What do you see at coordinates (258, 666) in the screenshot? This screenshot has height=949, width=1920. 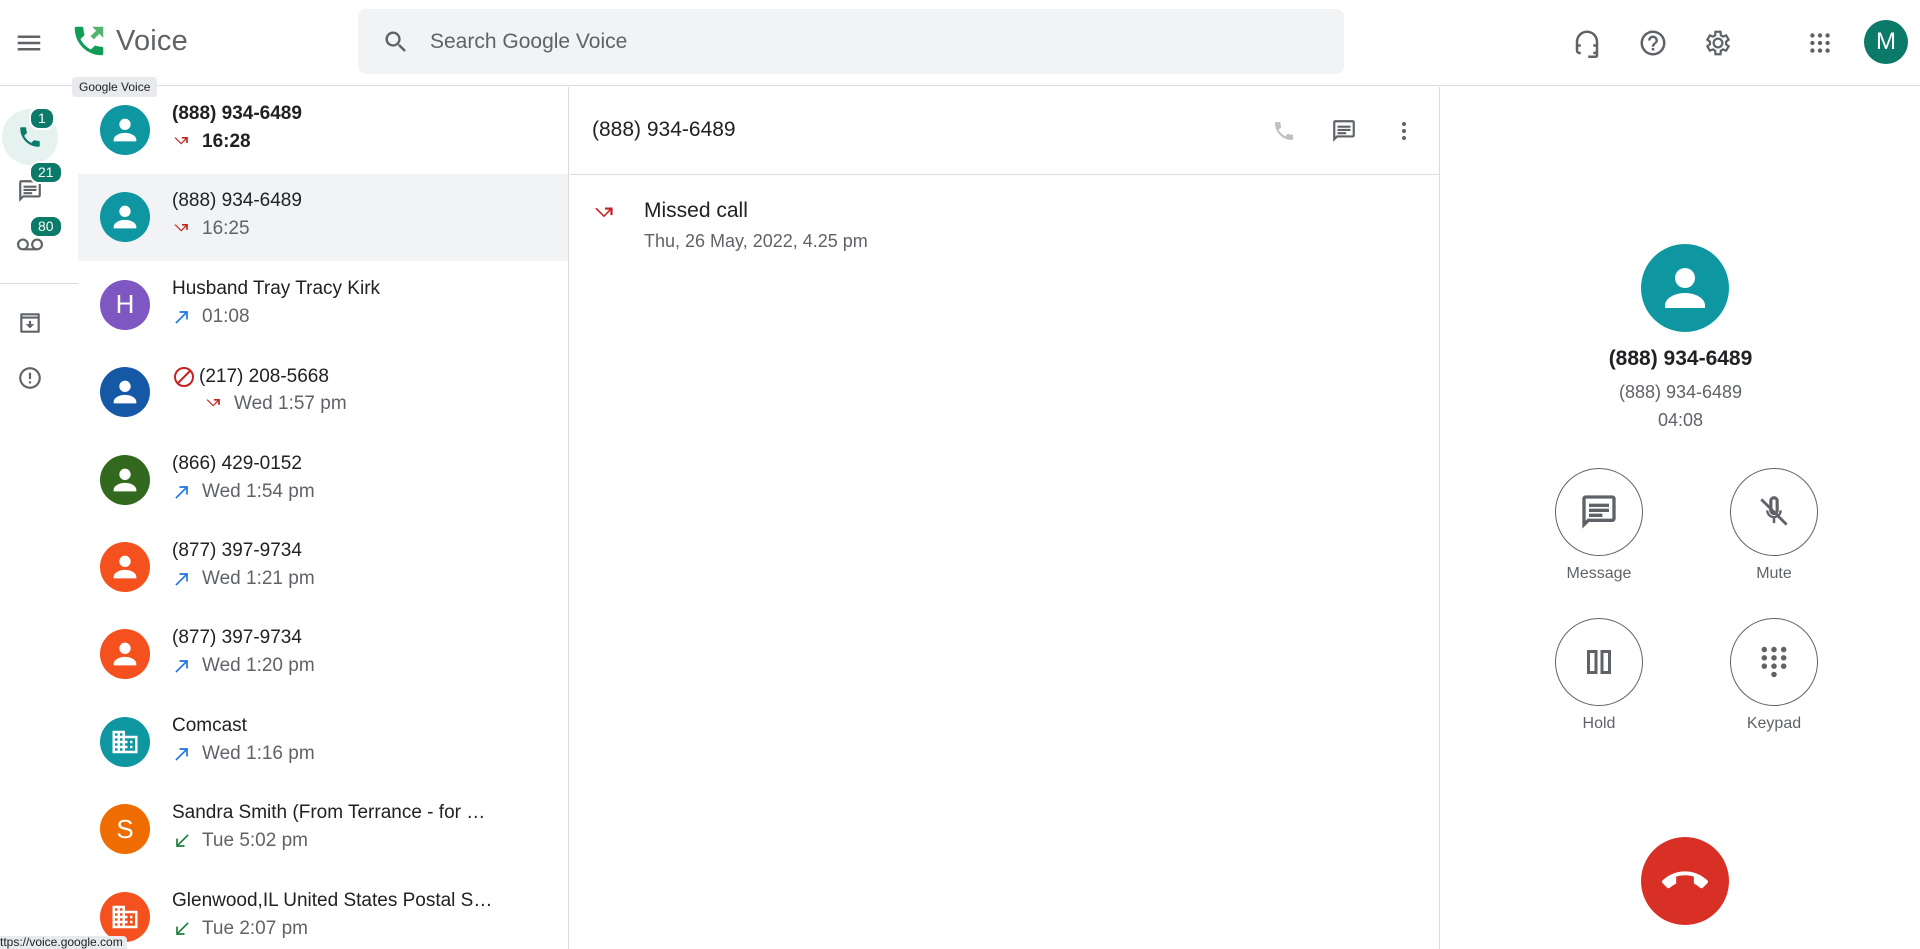 I see `call-time: Wed 1:20 pm` at bounding box center [258, 666].